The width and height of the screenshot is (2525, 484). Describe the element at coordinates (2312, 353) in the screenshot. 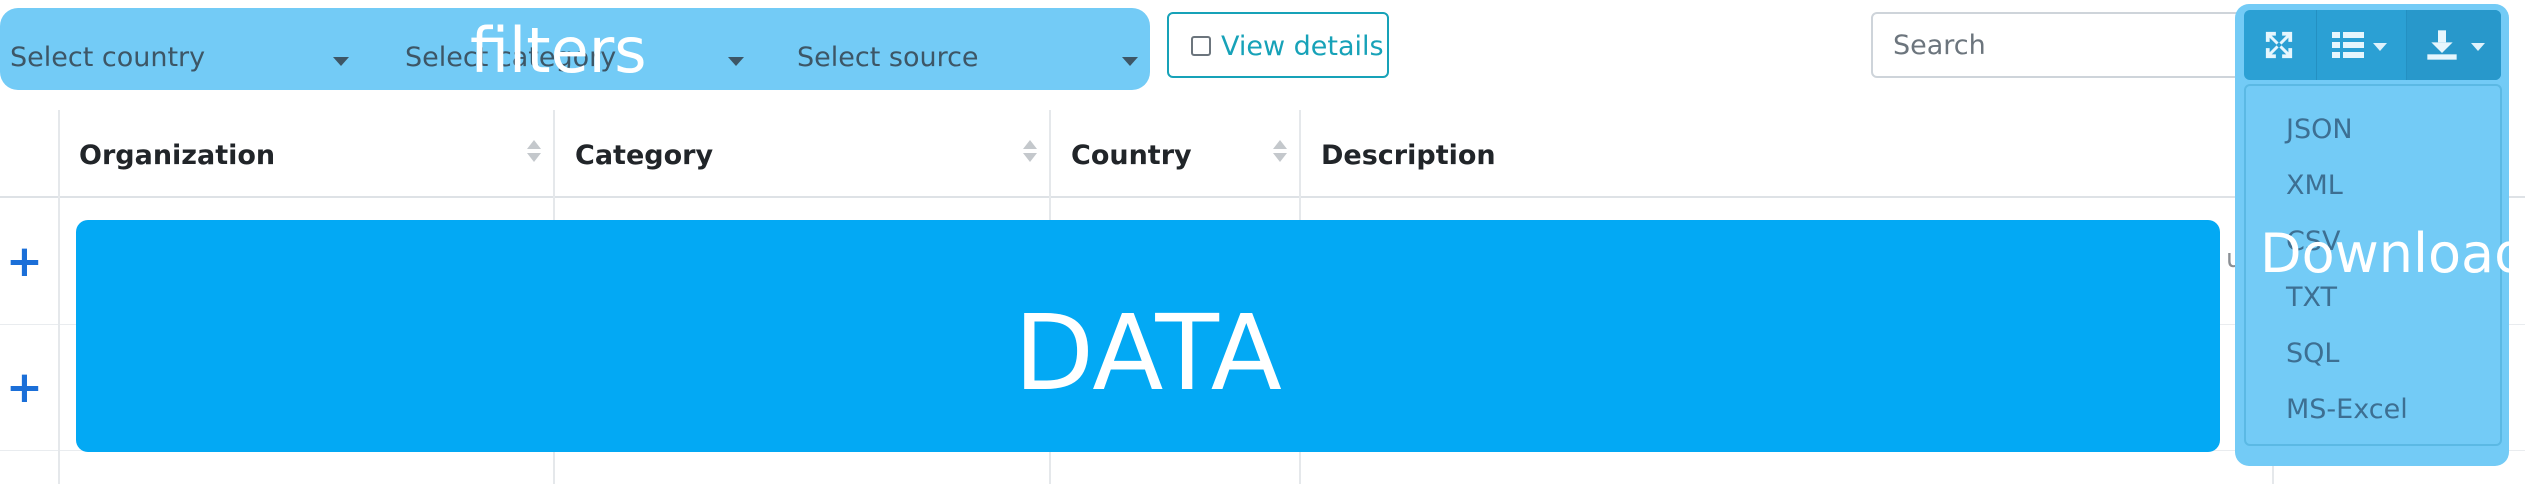

I see `menu-item-sql: SQL` at that location.